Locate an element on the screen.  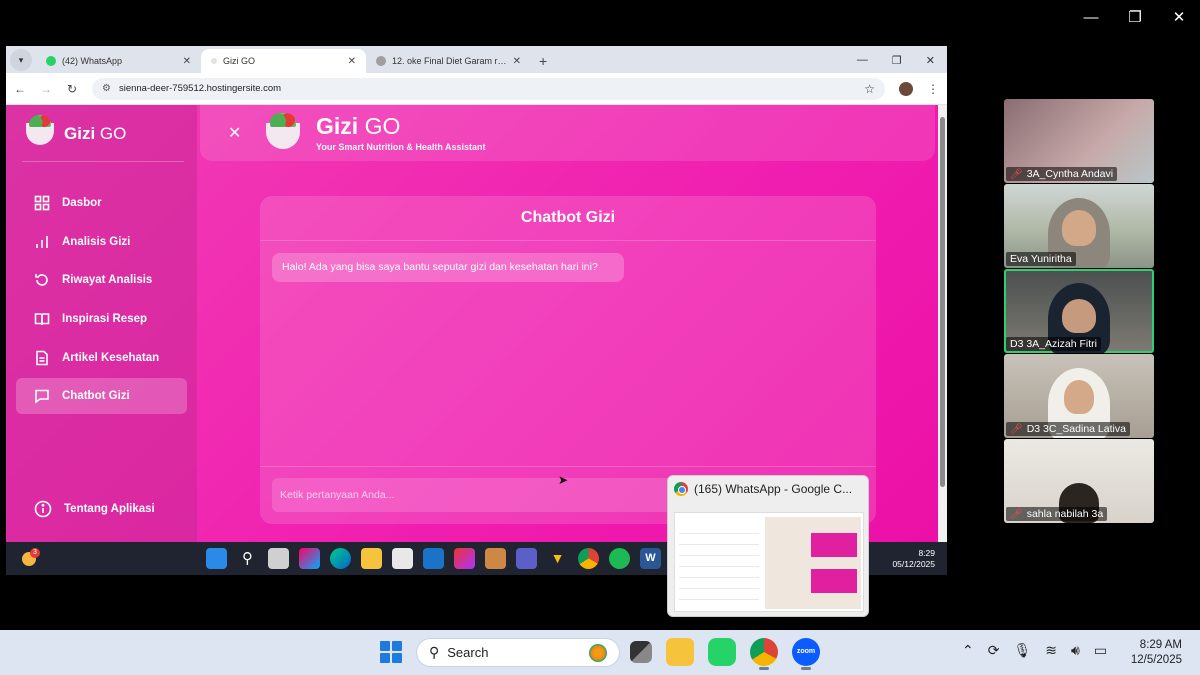
teams-icon is located at coordinates (526, 558).